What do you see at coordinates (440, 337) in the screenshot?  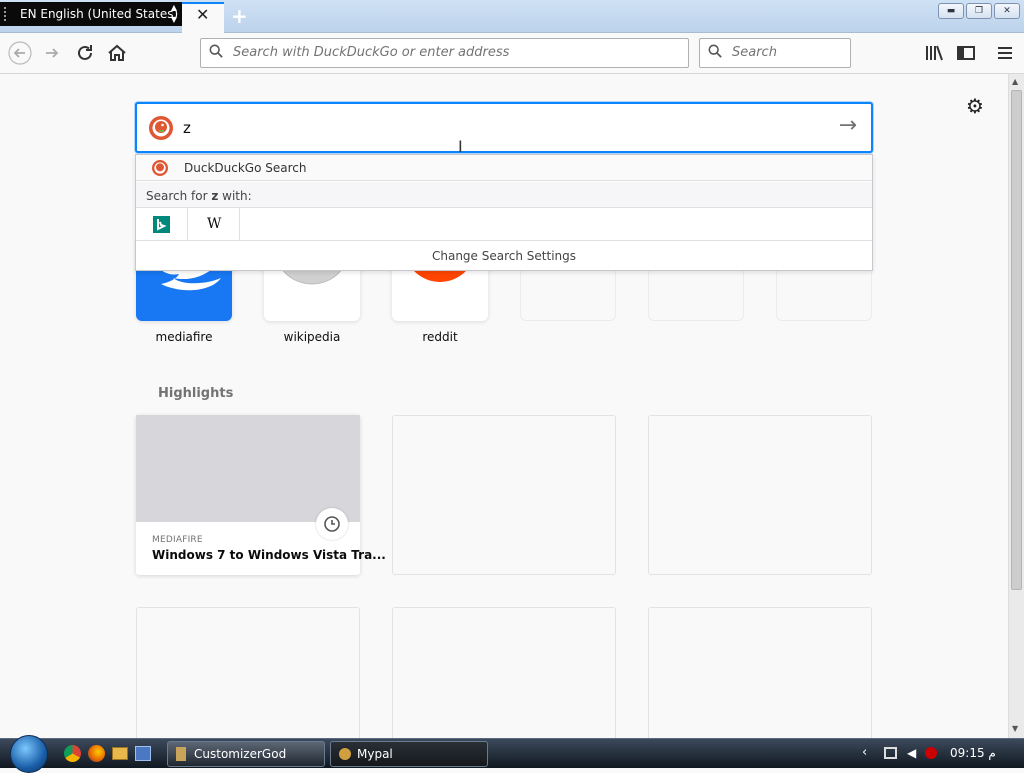 I see `top-site-label: reddit` at bounding box center [440, 337].